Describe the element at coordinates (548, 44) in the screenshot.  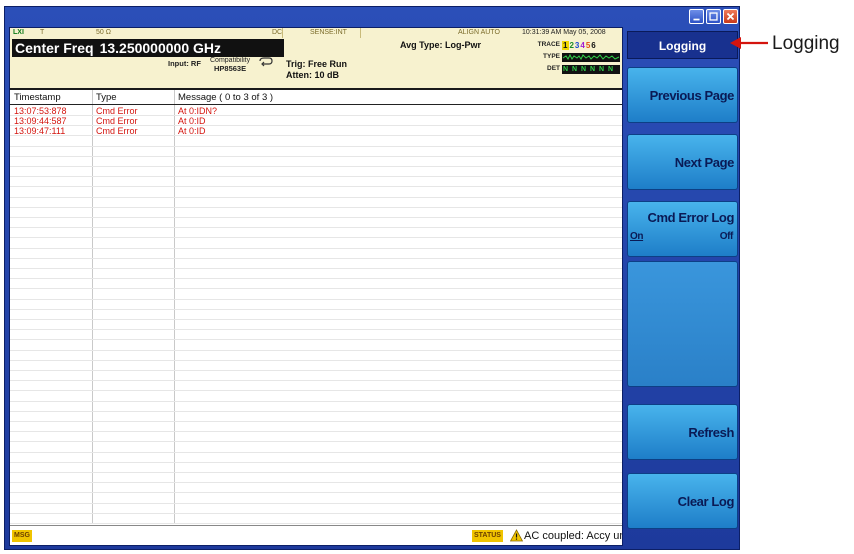
I see `trace-label: TRACE` at that location.